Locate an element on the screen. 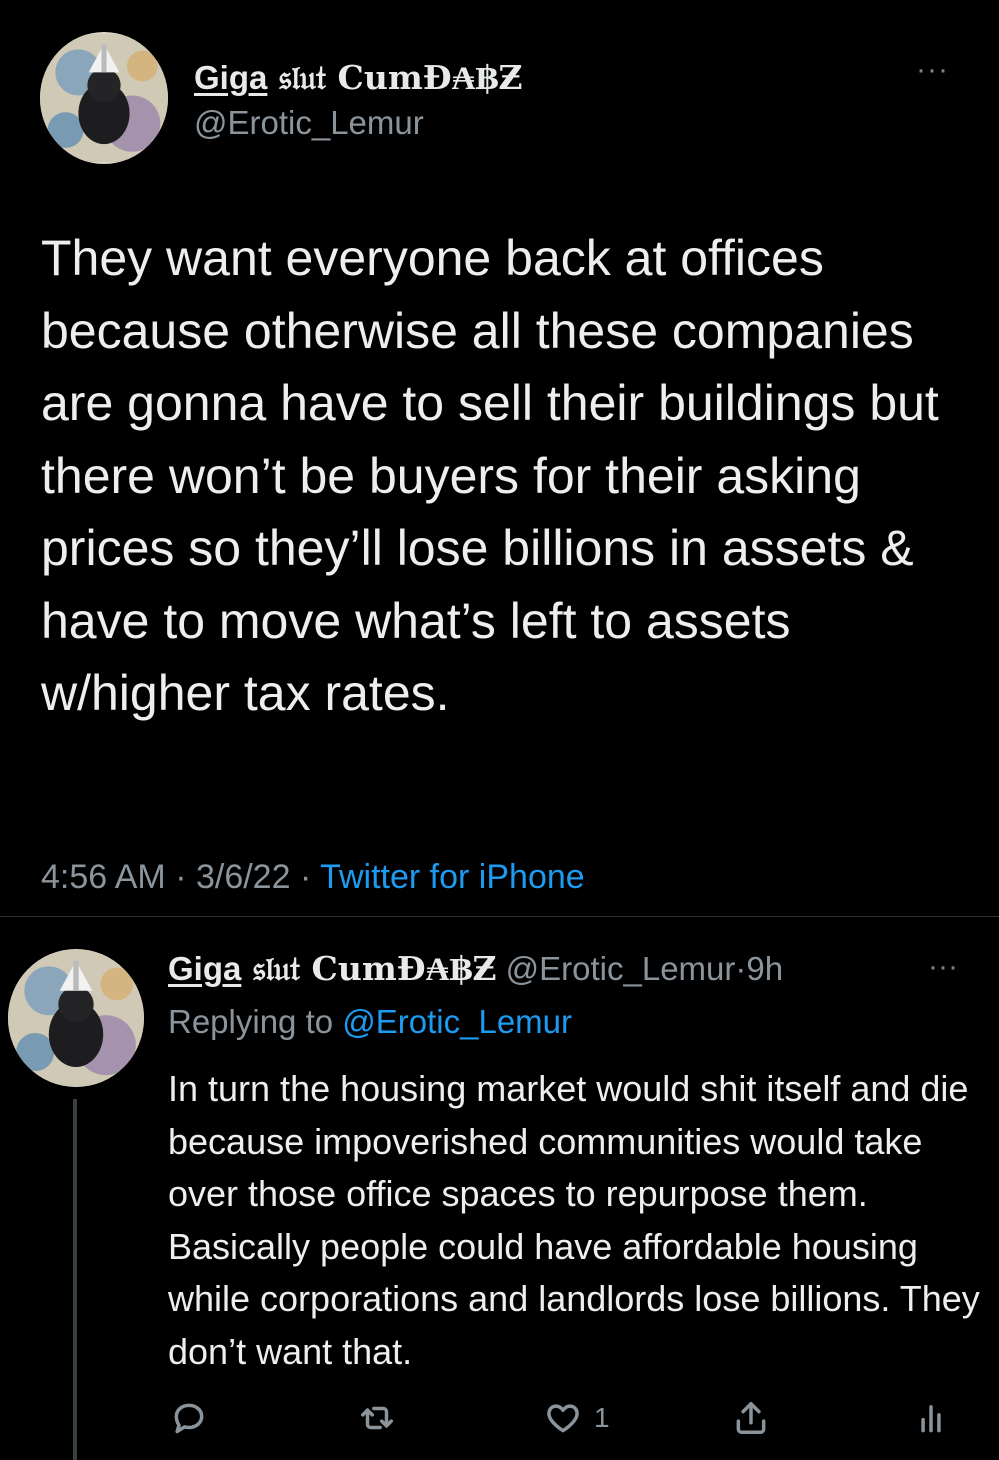 Image resolution: width=999 pixels, height=1460 pixels. share-button is located at coordinates (751, 1418).